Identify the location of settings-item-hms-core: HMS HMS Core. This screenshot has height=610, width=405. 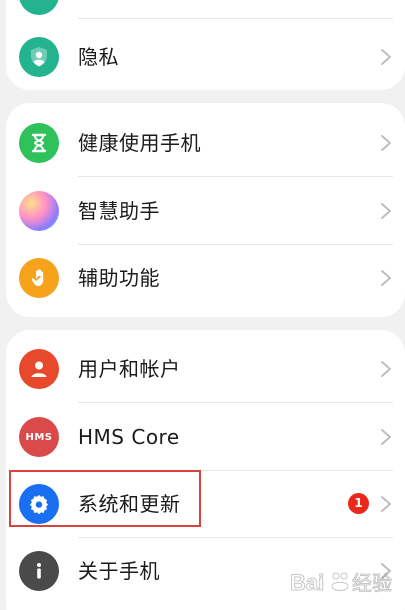
(205, 437).